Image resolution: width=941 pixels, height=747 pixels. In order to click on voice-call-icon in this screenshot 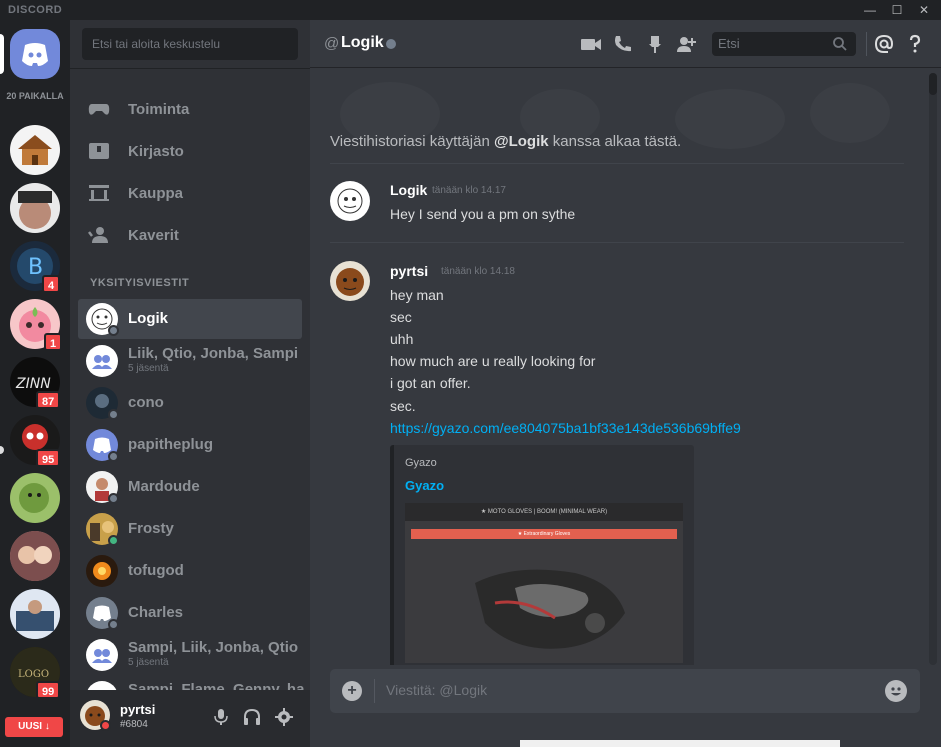, I will do `click(623, 44)`.